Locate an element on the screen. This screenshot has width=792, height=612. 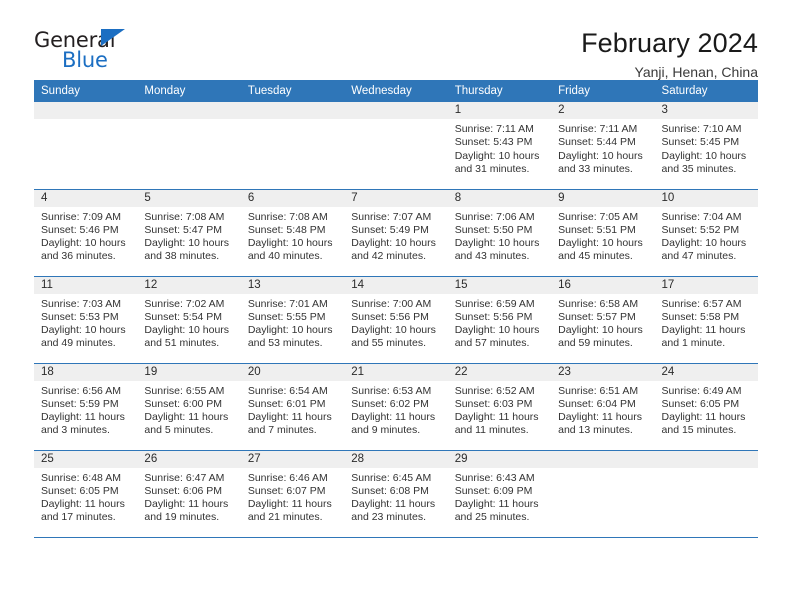
daylight-duration-line2: and 35 minutes. is located at coordinates (699, 168).